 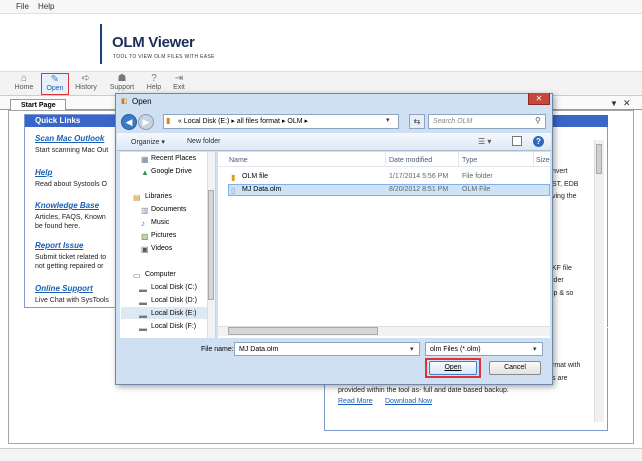 What do you see at coordinates (558, 280) in the screenshot?
I see `right-panel-text: lder` at bounding box center [558, 280].